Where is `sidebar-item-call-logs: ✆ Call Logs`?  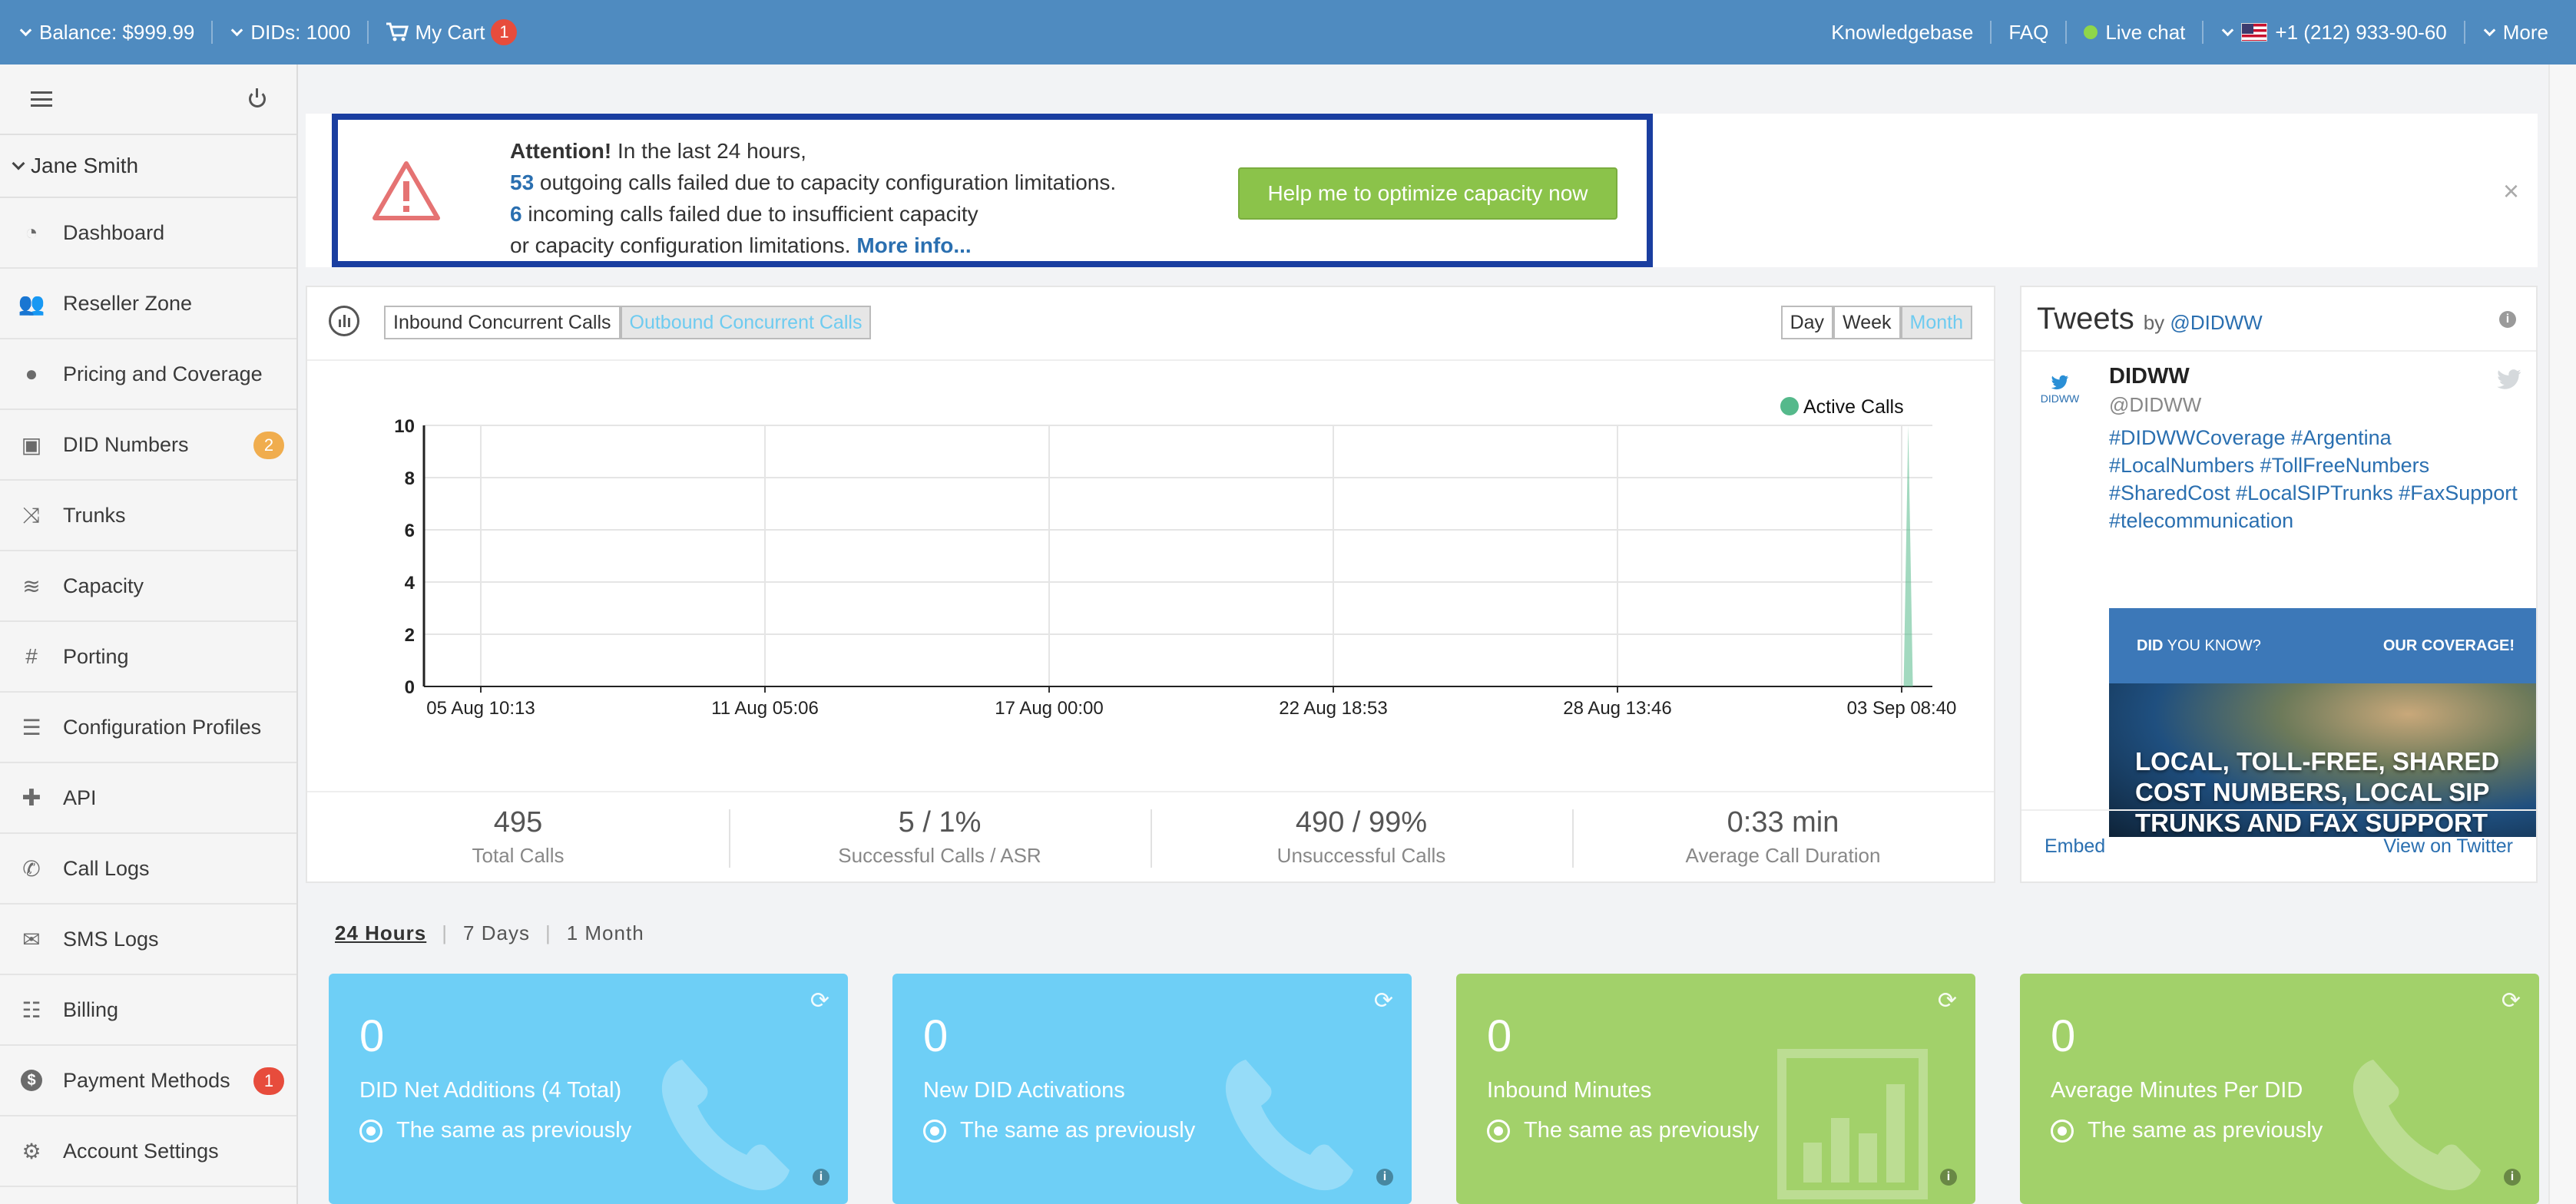 sidebar-item-call-logs: ✆ Call Logs is located at coordinates (148, 870).